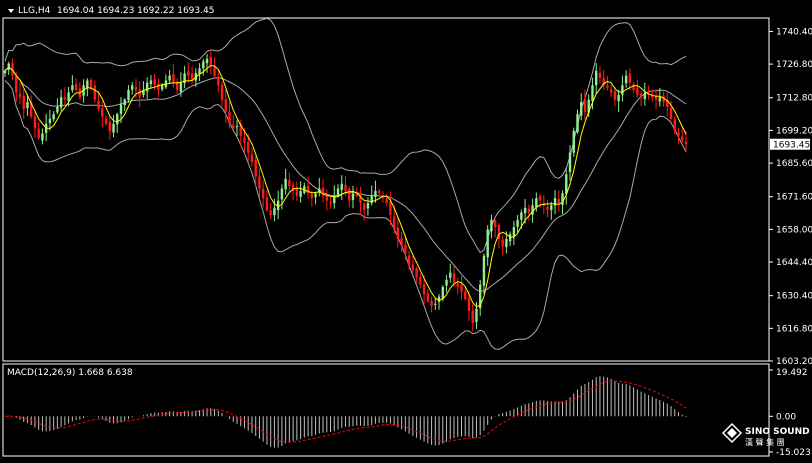 The height and width of the screenshot is (463, 812). Describe the element at coordinates (794, 99) in the screenshot. I see `price-tick-label: 1712.80` at that location.